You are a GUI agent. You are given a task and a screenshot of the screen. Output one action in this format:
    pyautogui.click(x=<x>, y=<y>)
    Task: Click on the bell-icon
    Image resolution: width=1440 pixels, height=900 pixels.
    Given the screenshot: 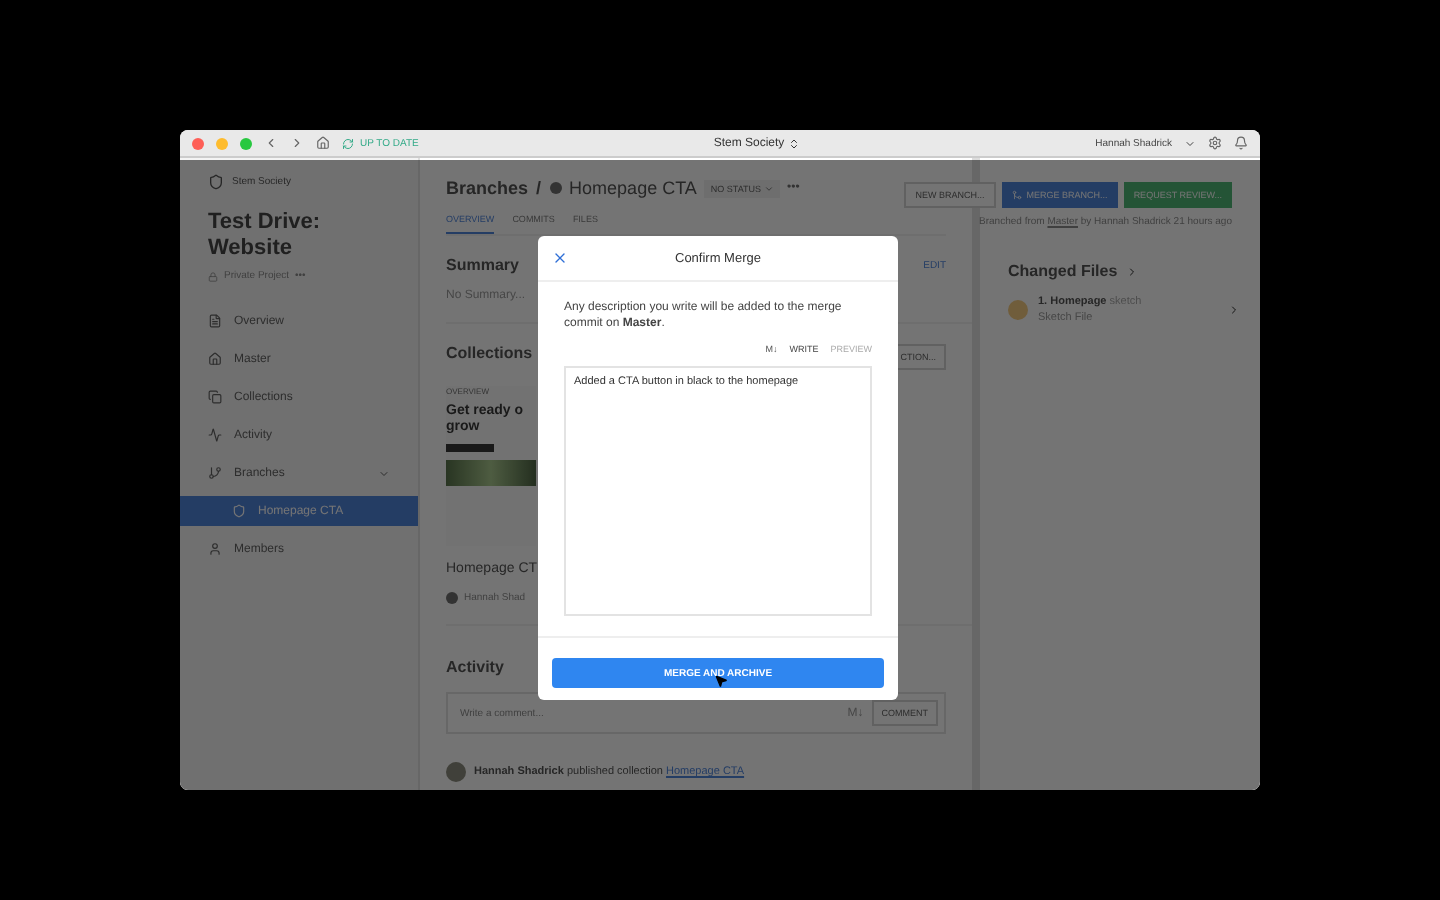 What is the action you would take?
    pyautogui.click(x=1241, y=143)
    